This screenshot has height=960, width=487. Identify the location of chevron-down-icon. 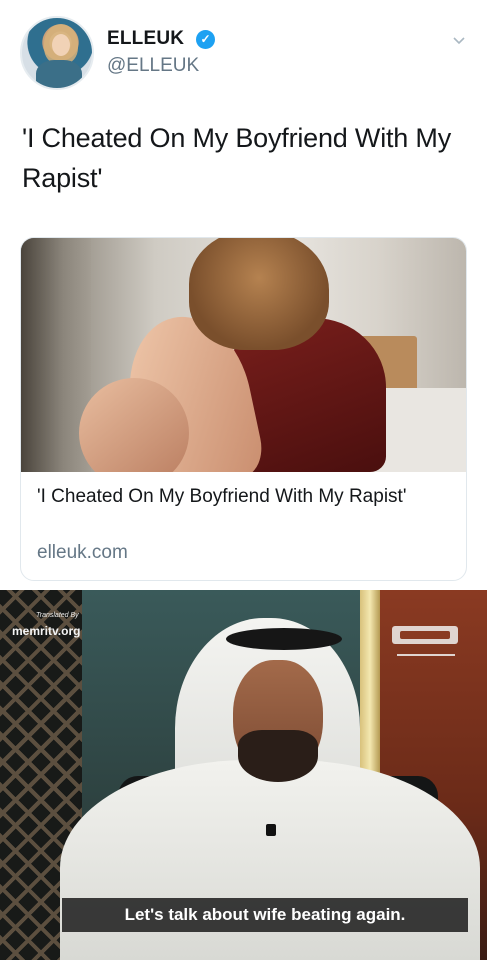
(459, 40).